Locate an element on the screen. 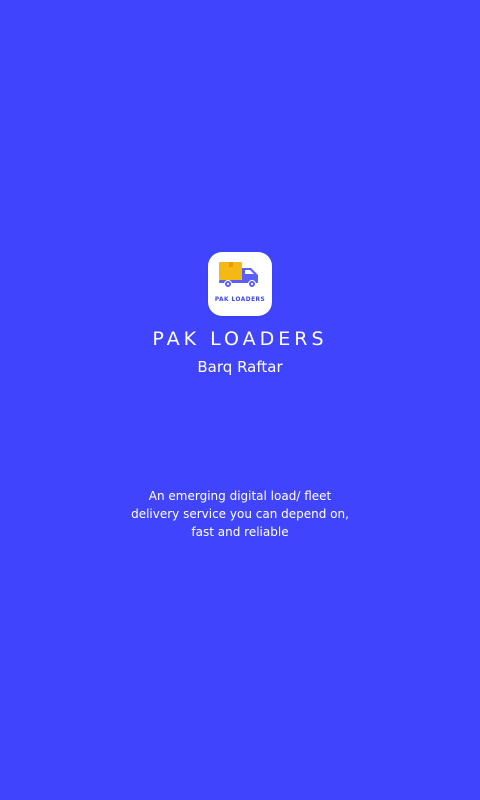 The width and height of the screenshot is (480, 800). app-logo: PAK LOADERS is located at coordinates (240, 284).